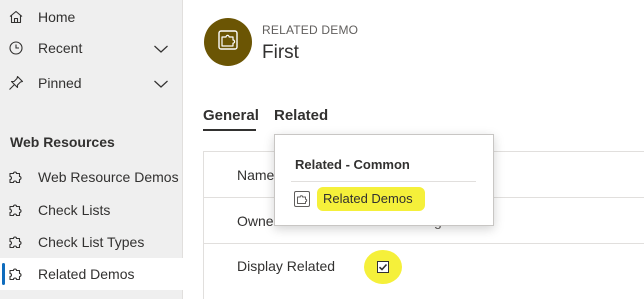 This screenshot has height=299, width=644. Describe the element at coordinates (231, 116) in the screenshot. I see `tab-general: General` at that location.